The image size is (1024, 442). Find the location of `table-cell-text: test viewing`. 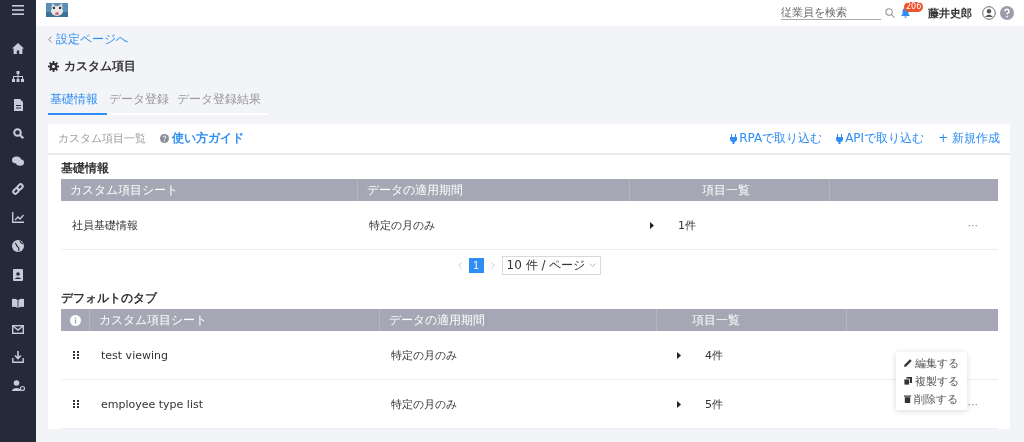

table-cell-text: test viewing is located at coordinates (134, 355).